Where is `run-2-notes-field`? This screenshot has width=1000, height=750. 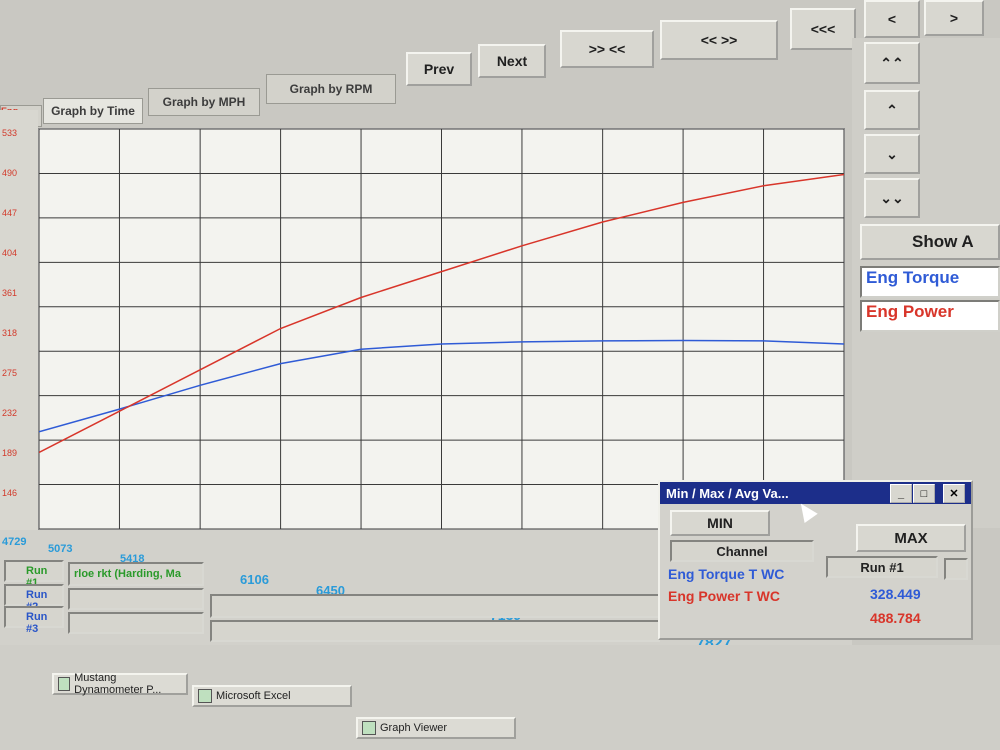
run-2-notes-field is located at coordinates (435, 631).